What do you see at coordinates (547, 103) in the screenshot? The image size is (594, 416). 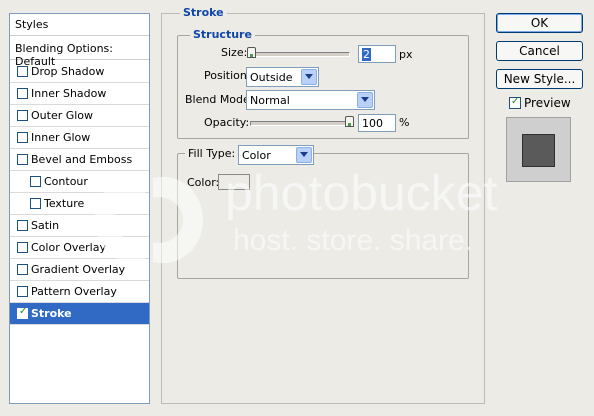 I see `preview-label: Preview` at bounding box center [547, 103].